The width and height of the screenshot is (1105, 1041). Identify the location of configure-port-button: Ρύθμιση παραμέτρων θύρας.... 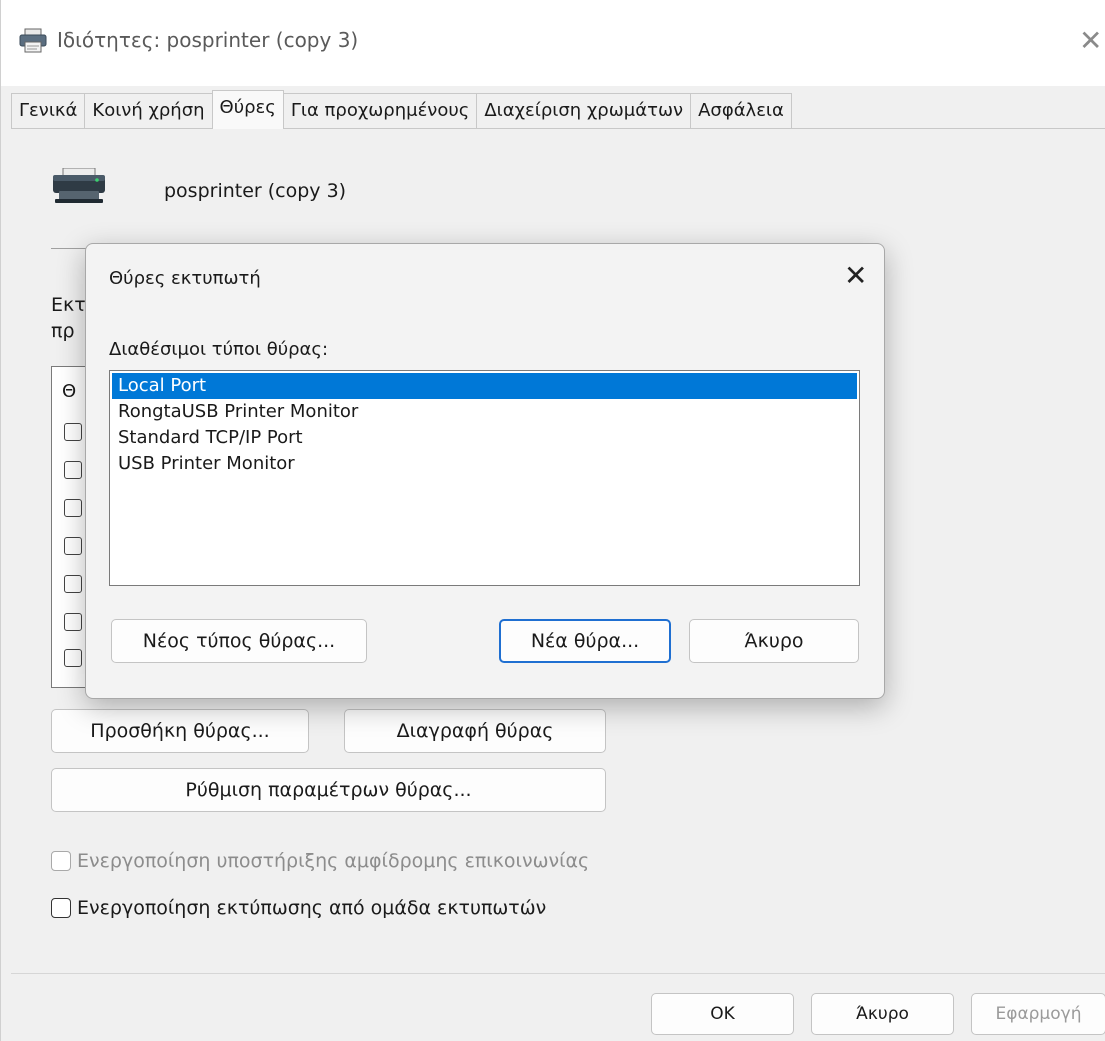
(328, 790).